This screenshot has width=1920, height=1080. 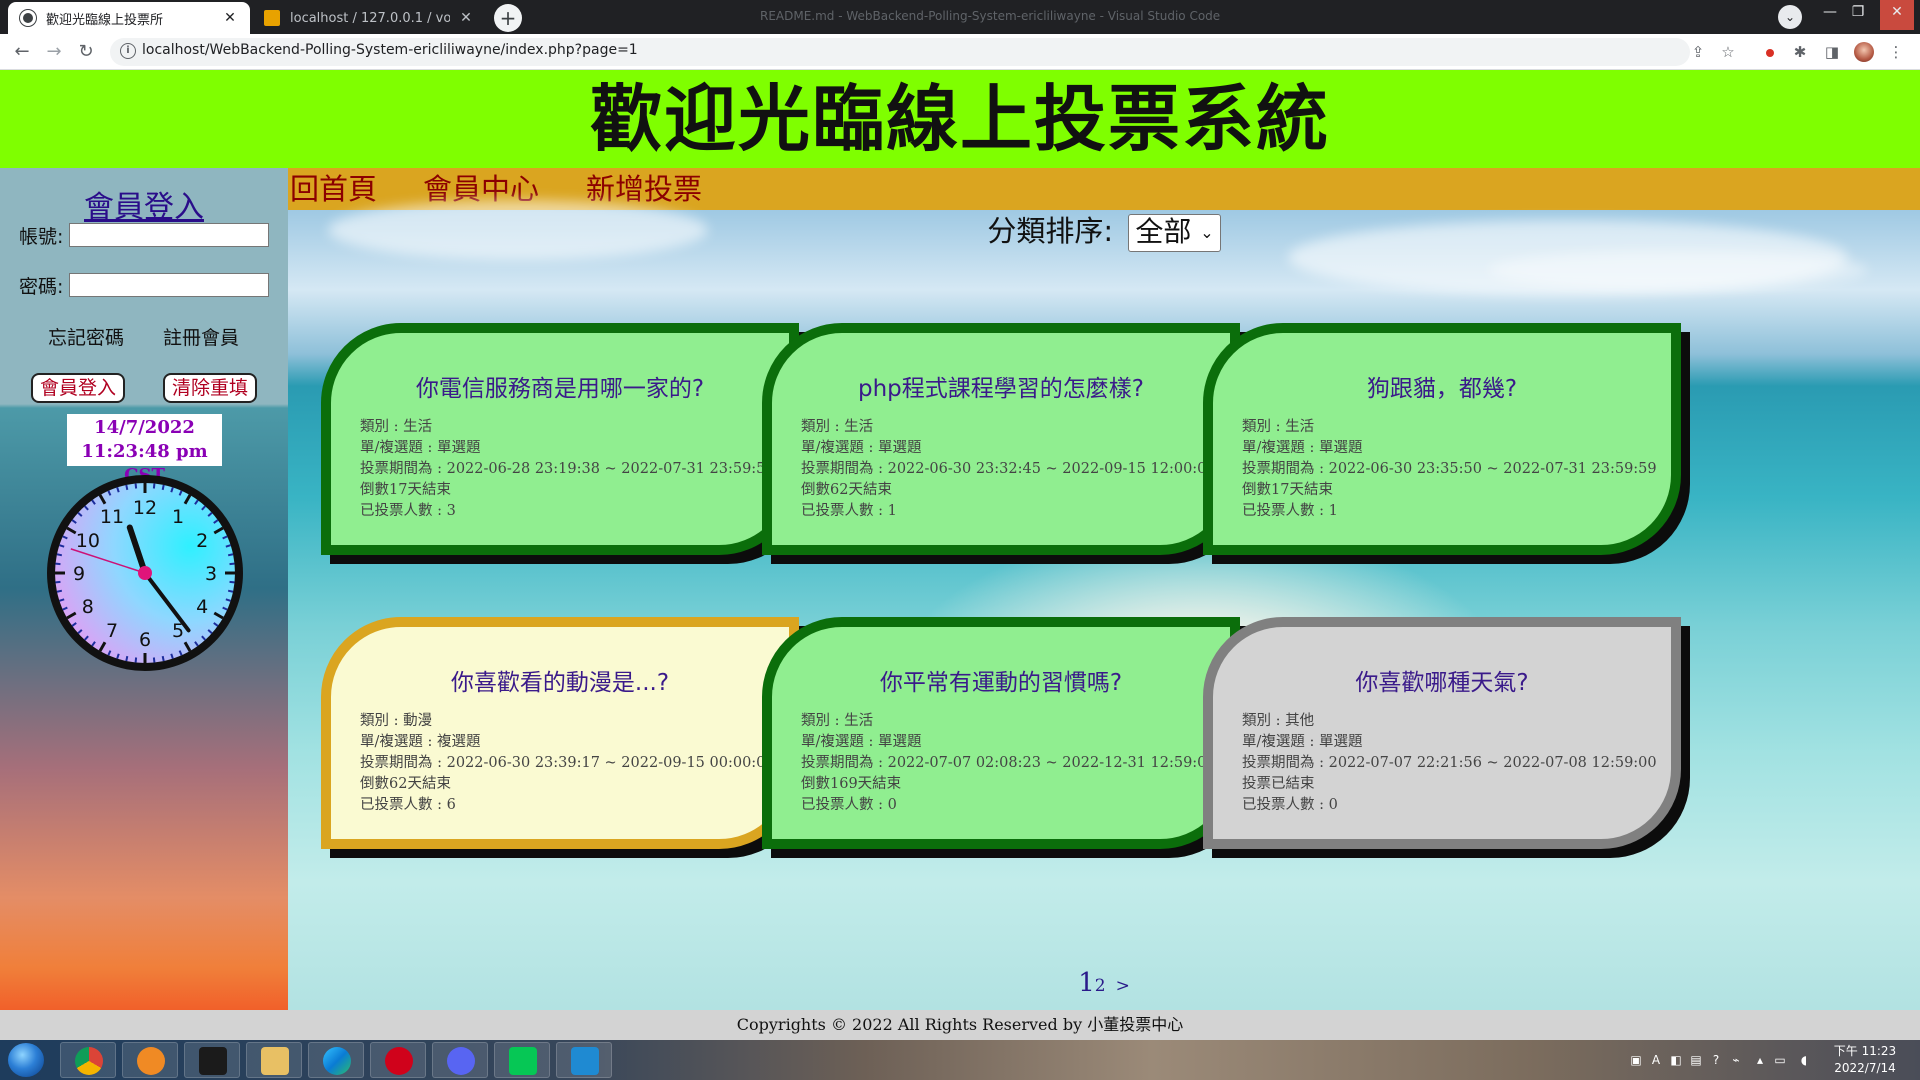 I want to click on tray-icon: ▣, so click(x=1636, y=1060).